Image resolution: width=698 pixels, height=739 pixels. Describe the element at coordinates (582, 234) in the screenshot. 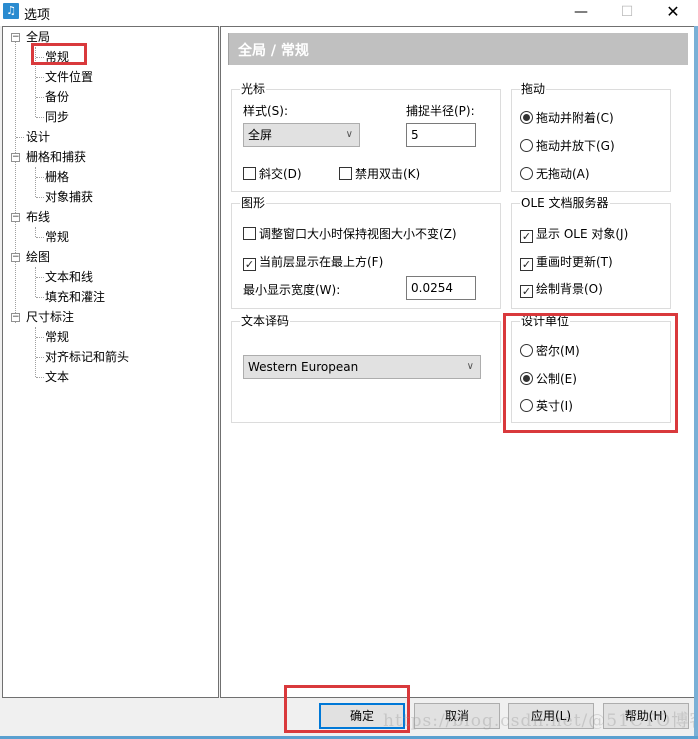

I see `show-ole-label: 显示 OLE 对象(J)` at that location.